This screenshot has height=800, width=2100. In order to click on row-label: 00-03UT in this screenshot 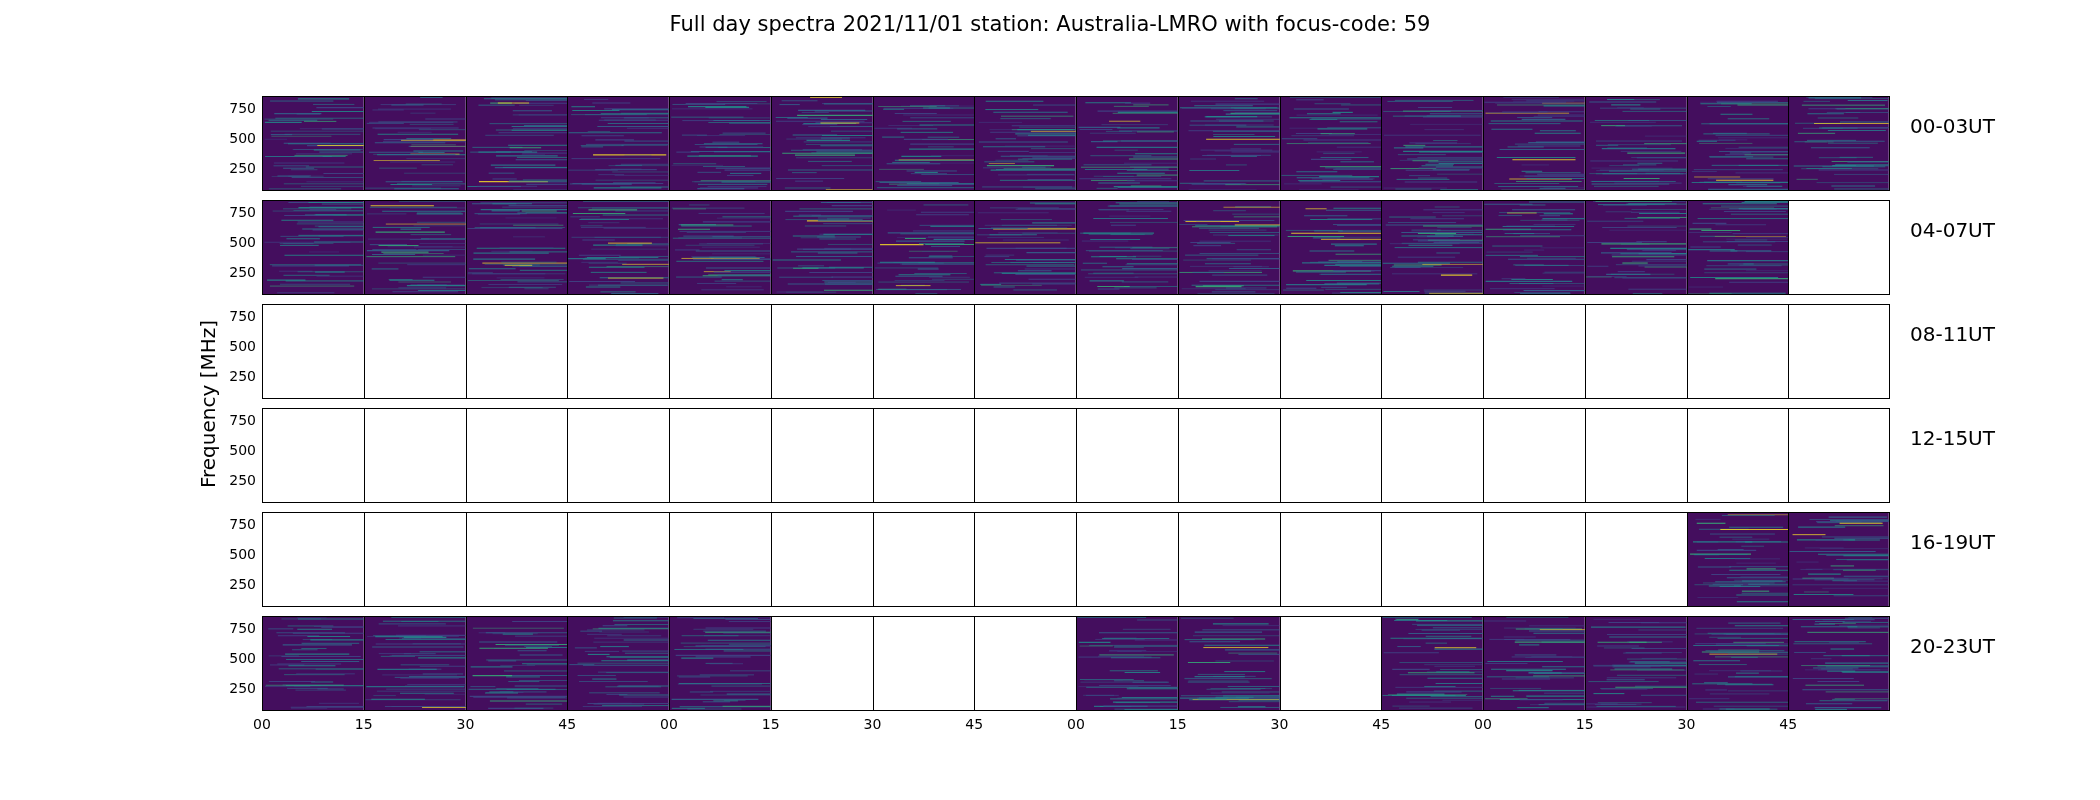, I will do `click(1952, 126)`.